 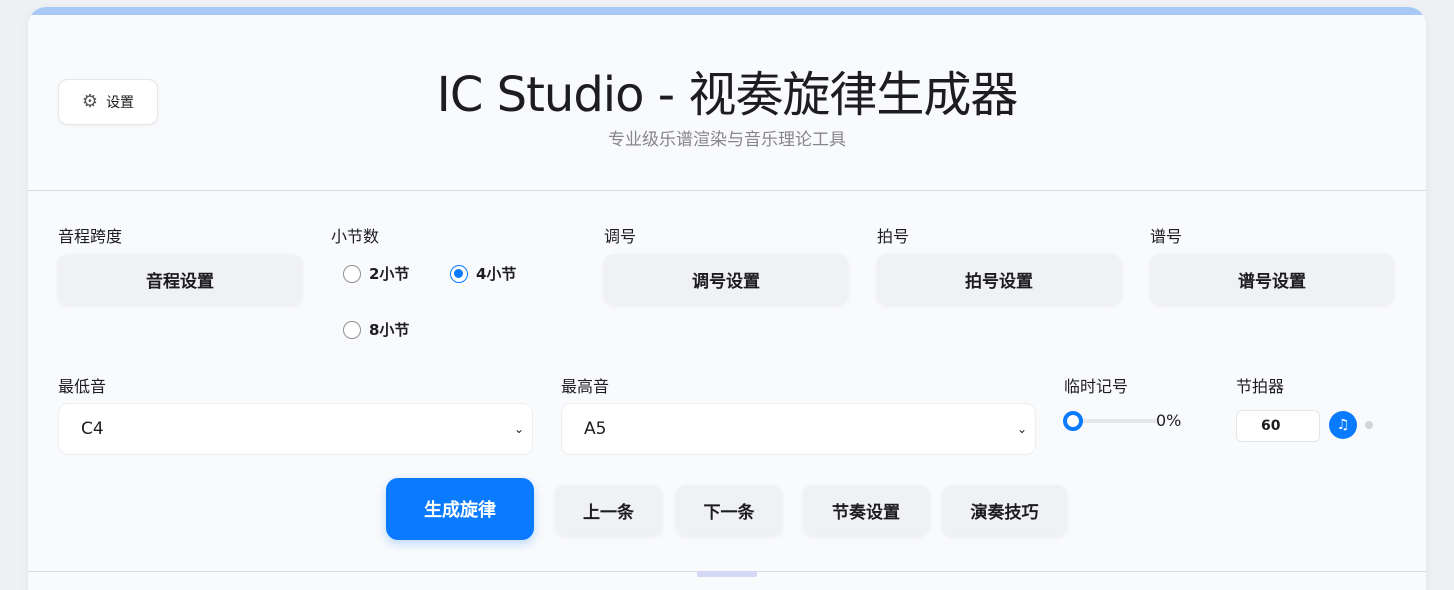 What do you see at coordinates (1116, 421) in the screenshot?
I see `accidentals-slider-track` at bounding box center [1116, 421].